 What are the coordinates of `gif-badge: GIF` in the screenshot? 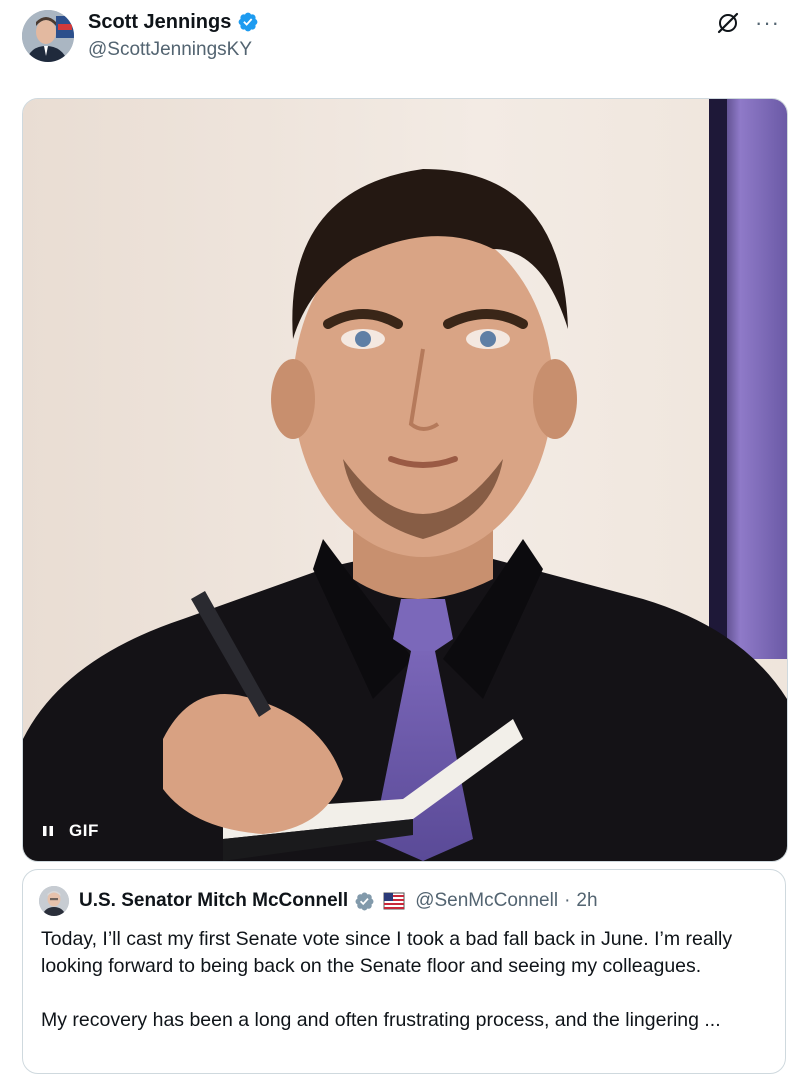 It's located at (84, 830).